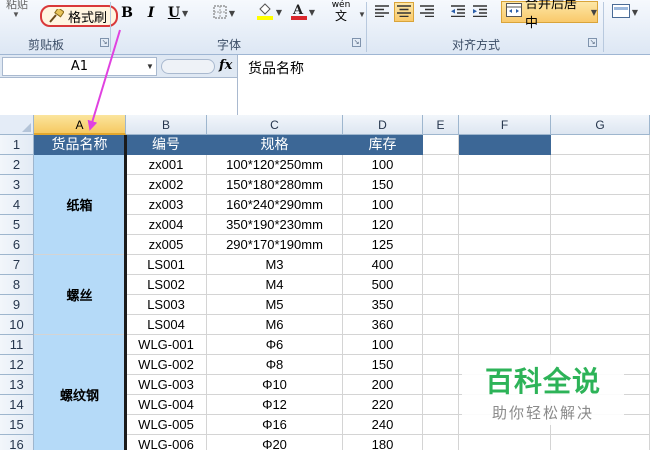  I want to click on column-header-a: A, so click(80, 125).